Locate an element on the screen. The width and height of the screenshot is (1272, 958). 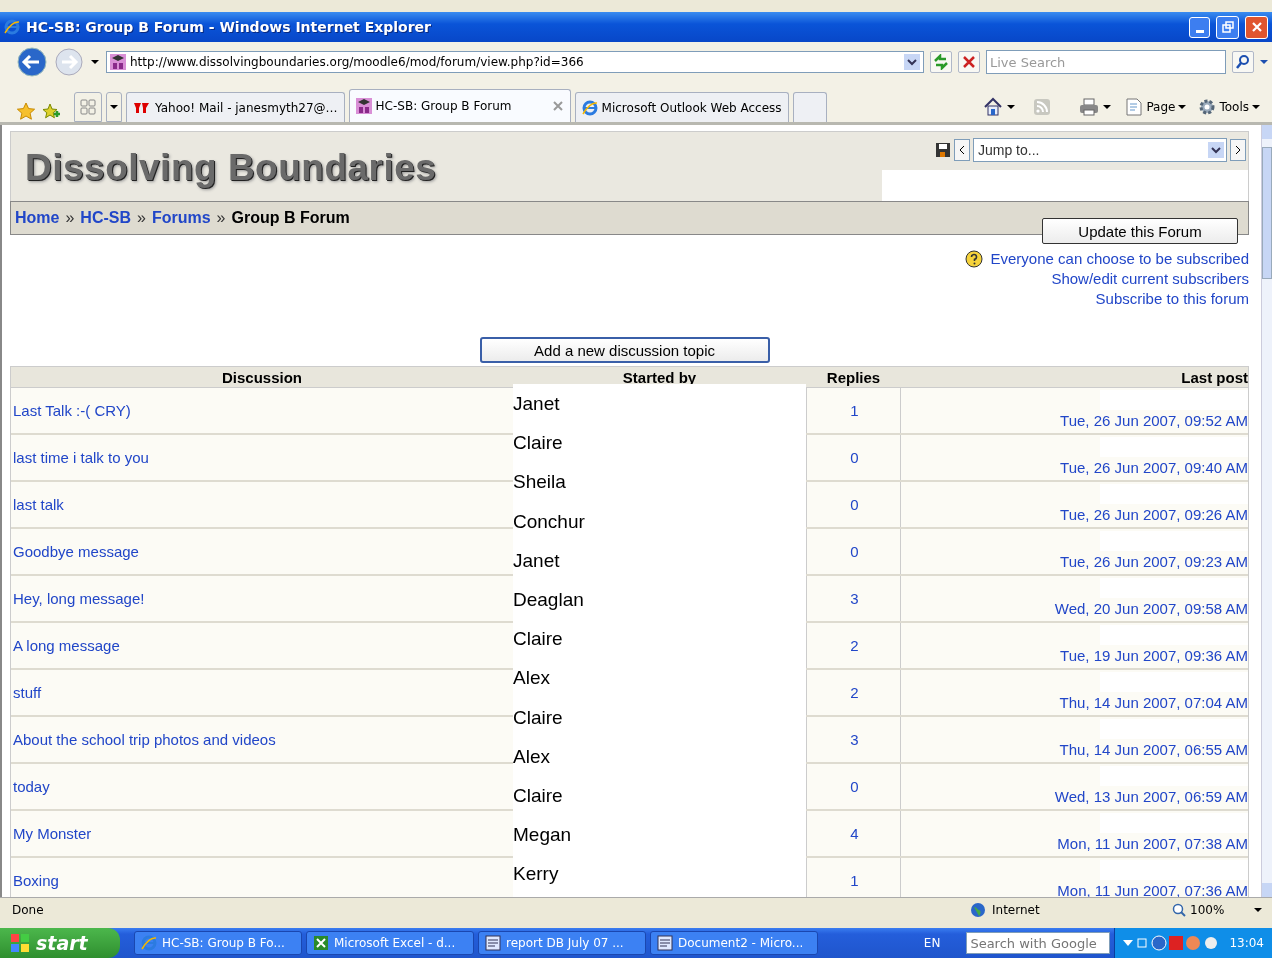
last-post-date: Tue, 26 Jun 2007, 09:40 AM is located at coordinates (1154, 467).